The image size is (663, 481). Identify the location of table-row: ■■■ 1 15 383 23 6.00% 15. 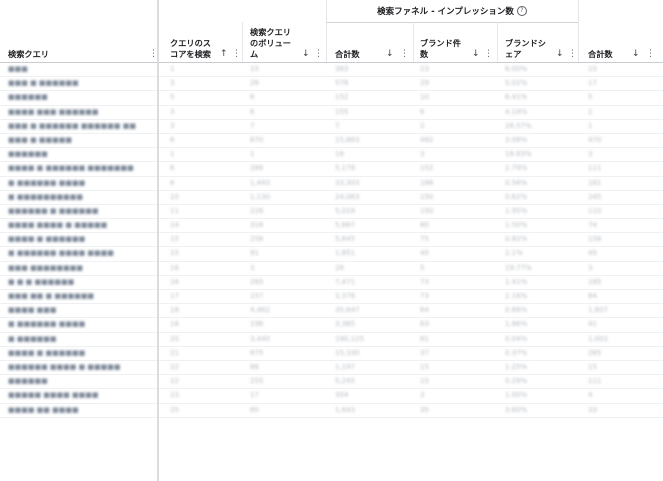
(331, 70).